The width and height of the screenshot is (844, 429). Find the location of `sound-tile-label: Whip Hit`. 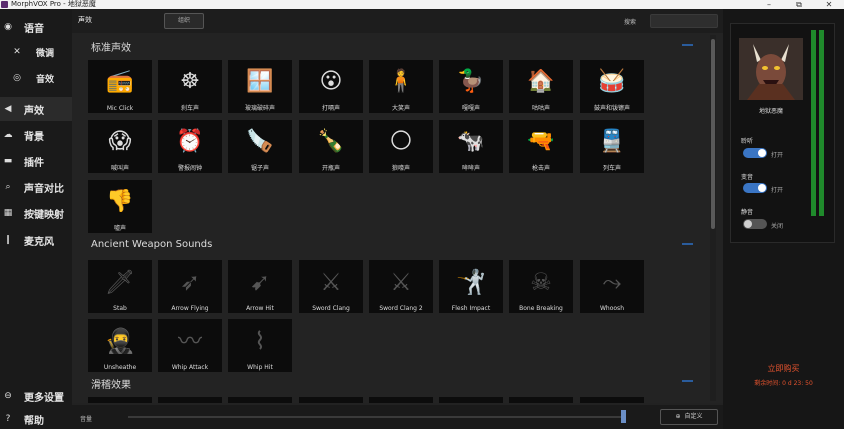

sound-tile-label: Whip Hit is located at coordinates (260, 367).